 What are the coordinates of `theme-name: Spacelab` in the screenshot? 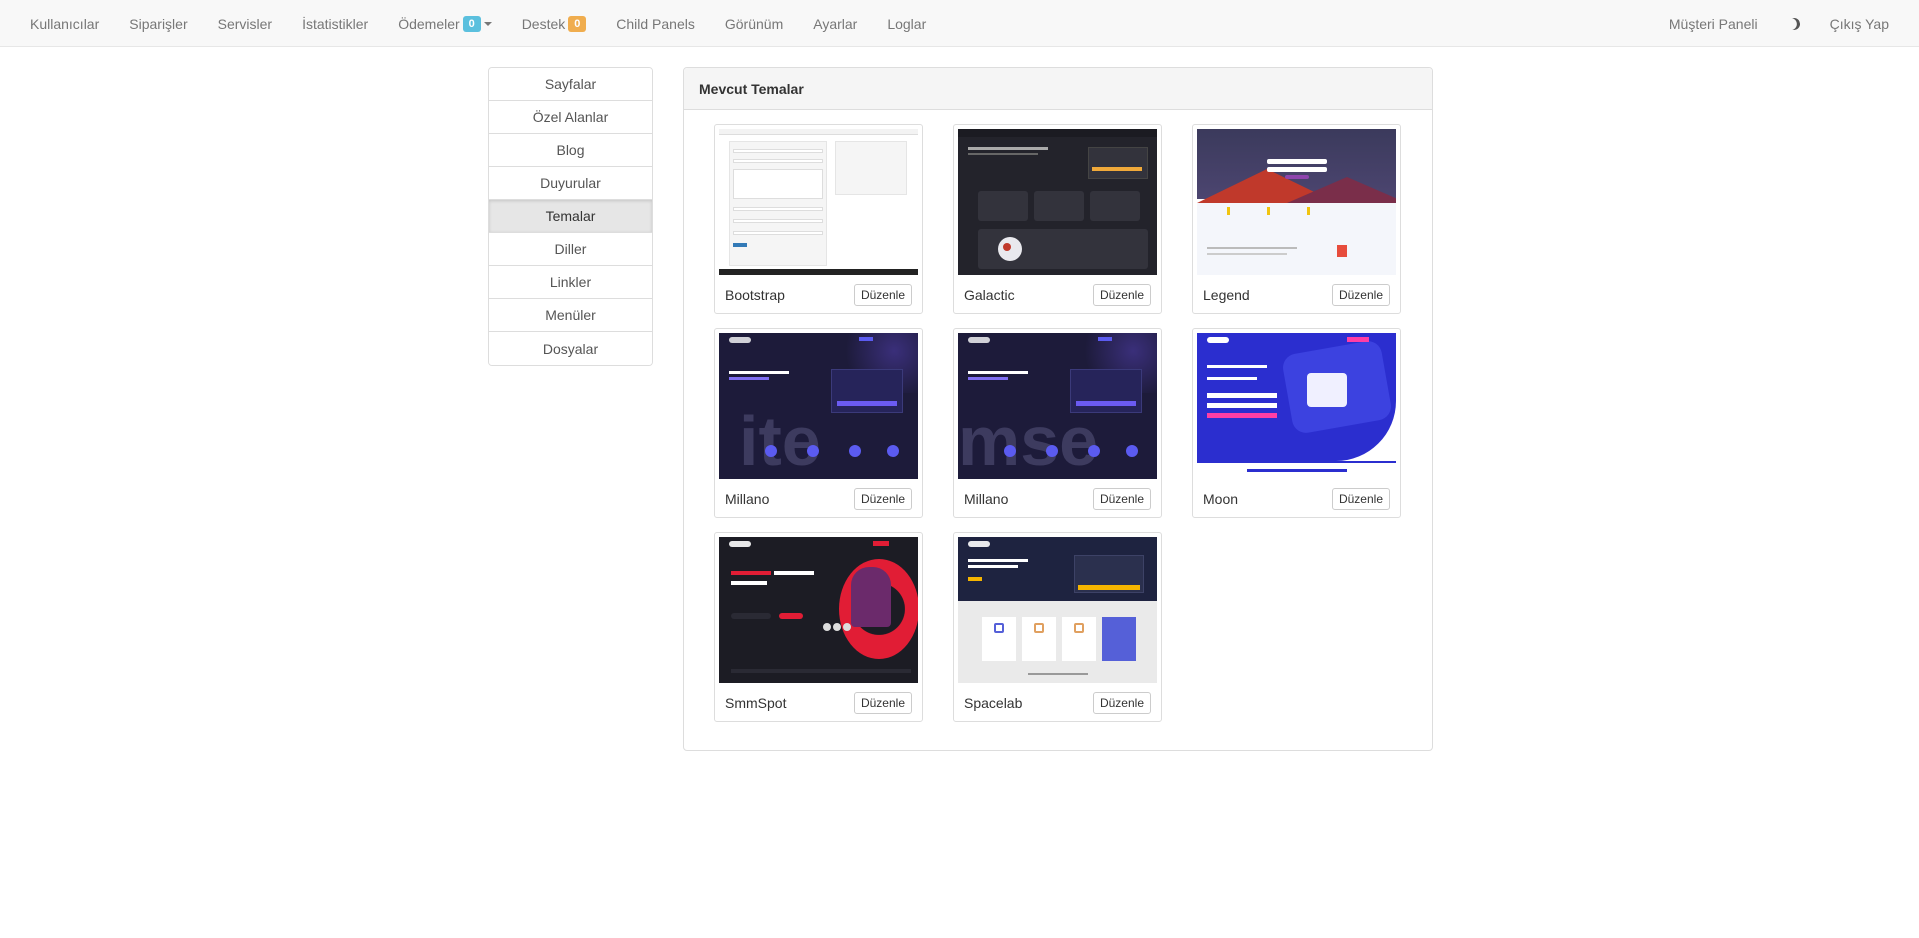 It's located at (993, 703).